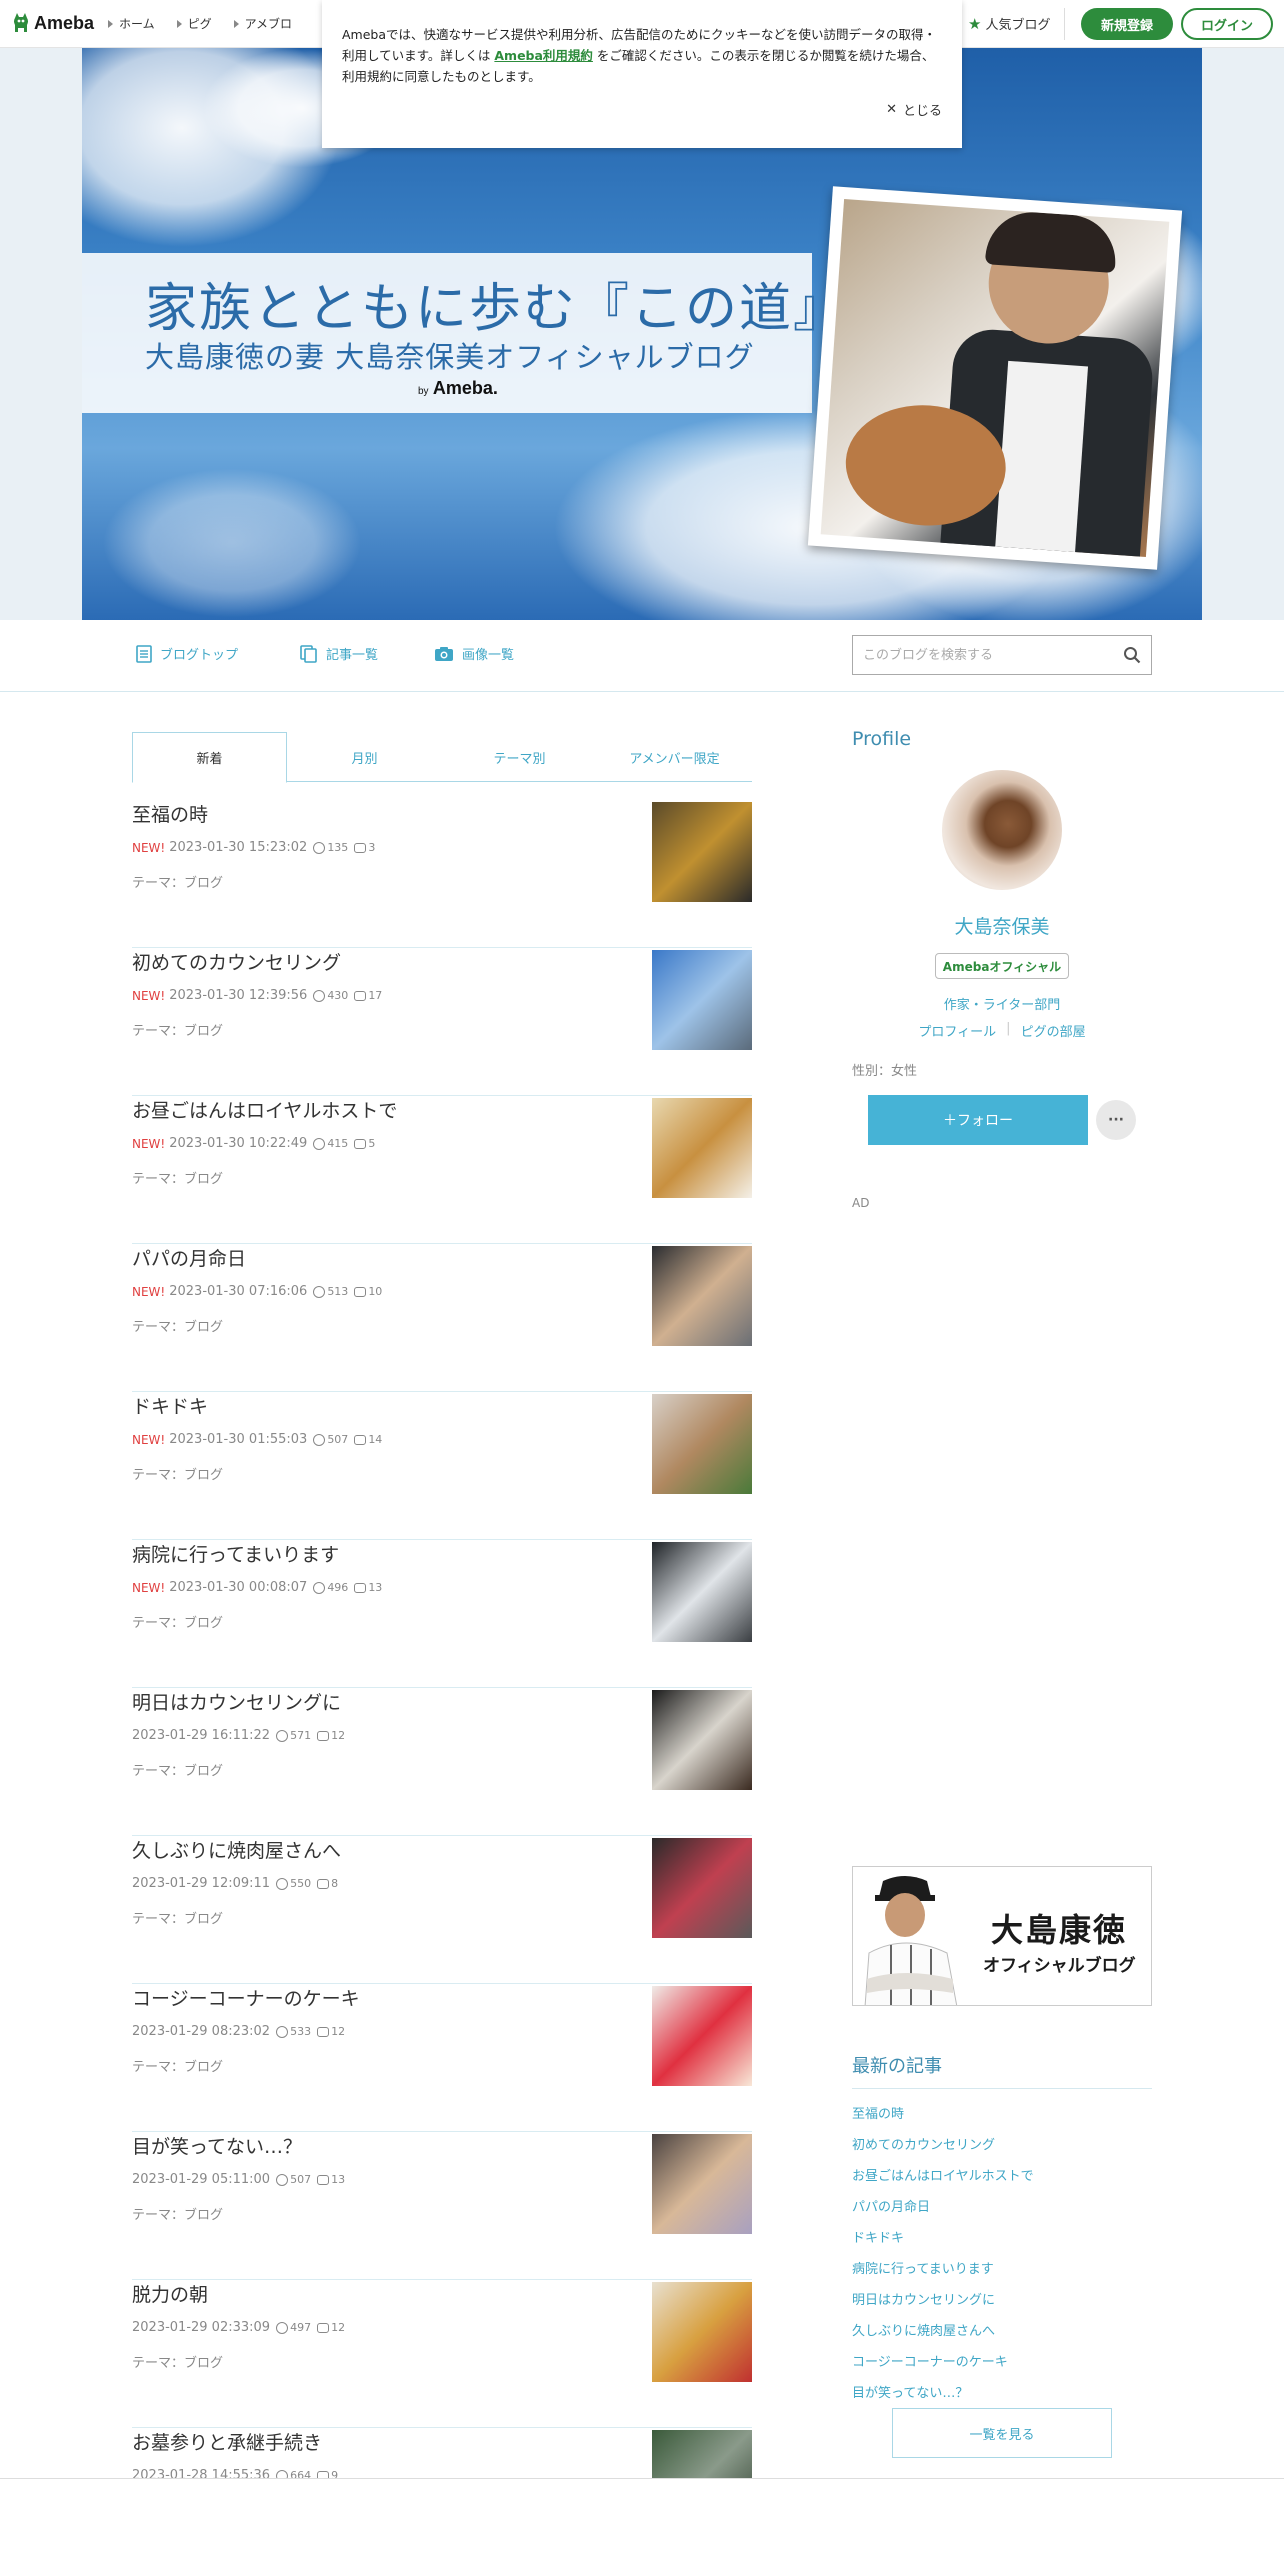 The image size is (1284, 2568). Describe the element at coordinates (1227, 24) in the screenshot. I see `login-button: ログイン` at that location.